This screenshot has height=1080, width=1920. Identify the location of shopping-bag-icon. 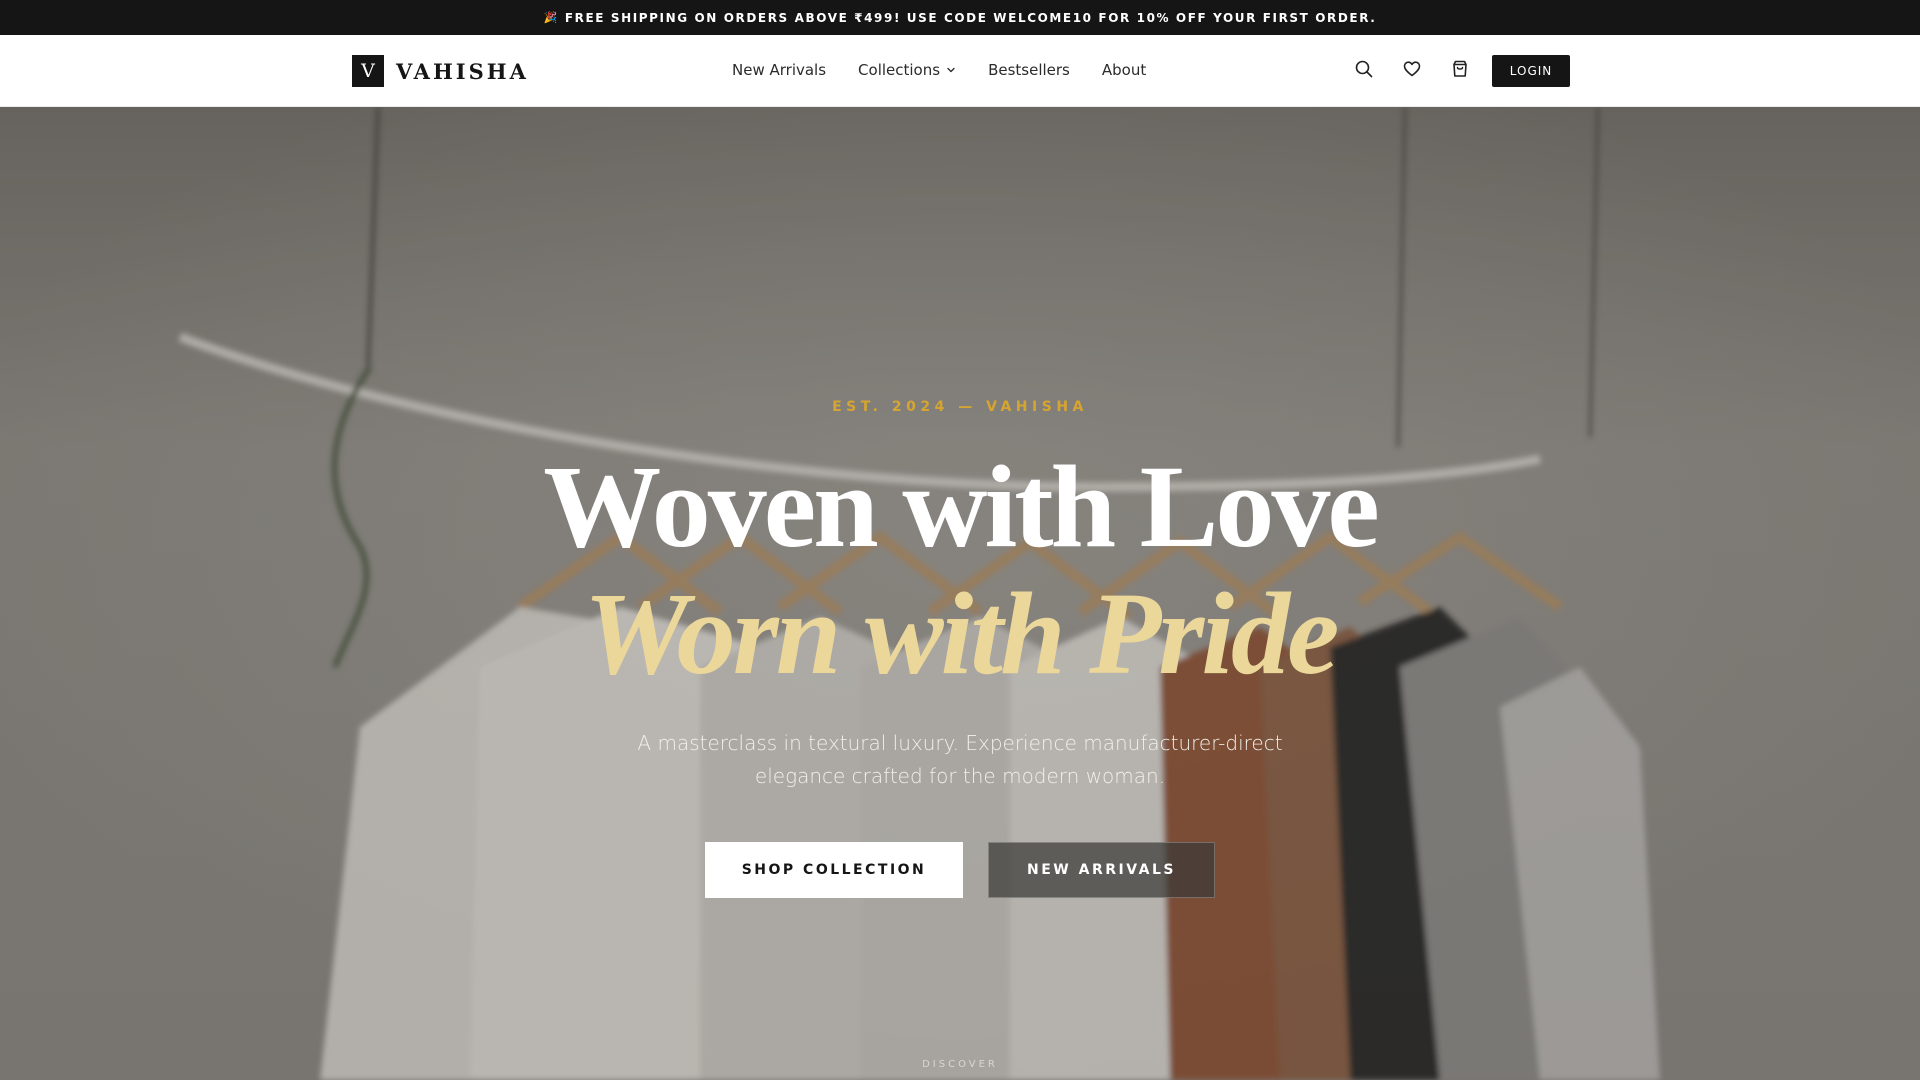
(1460, 71).